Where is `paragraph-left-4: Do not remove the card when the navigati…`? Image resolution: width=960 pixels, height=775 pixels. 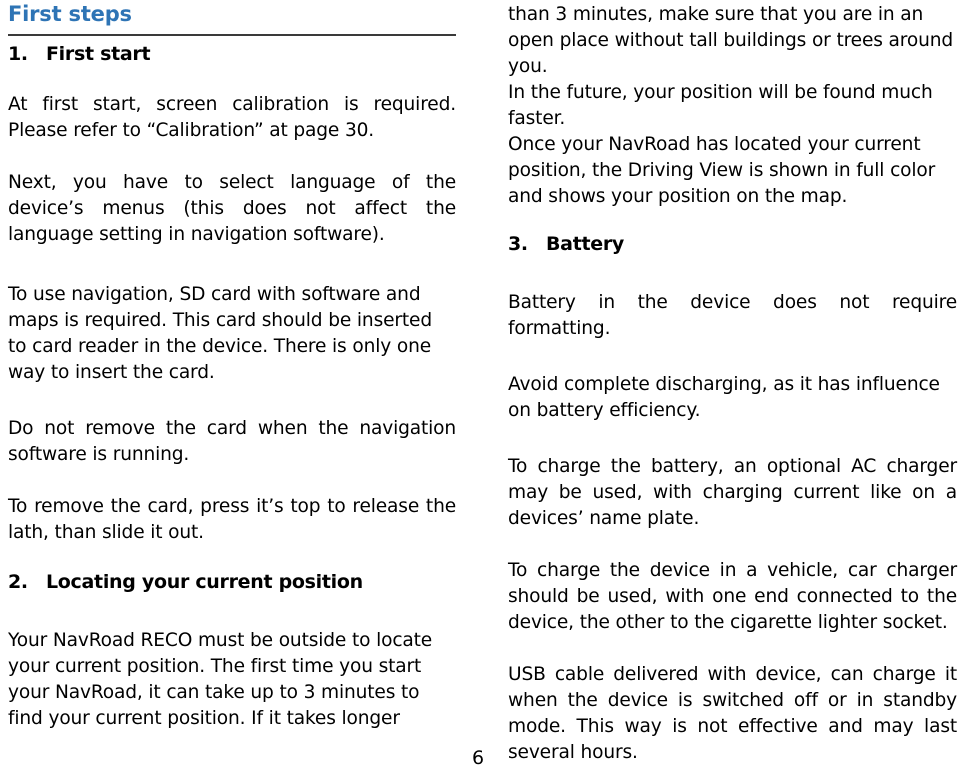
paragraph-left-4: Do not remove the card when the navigati… is located at coordinates (232, 441).